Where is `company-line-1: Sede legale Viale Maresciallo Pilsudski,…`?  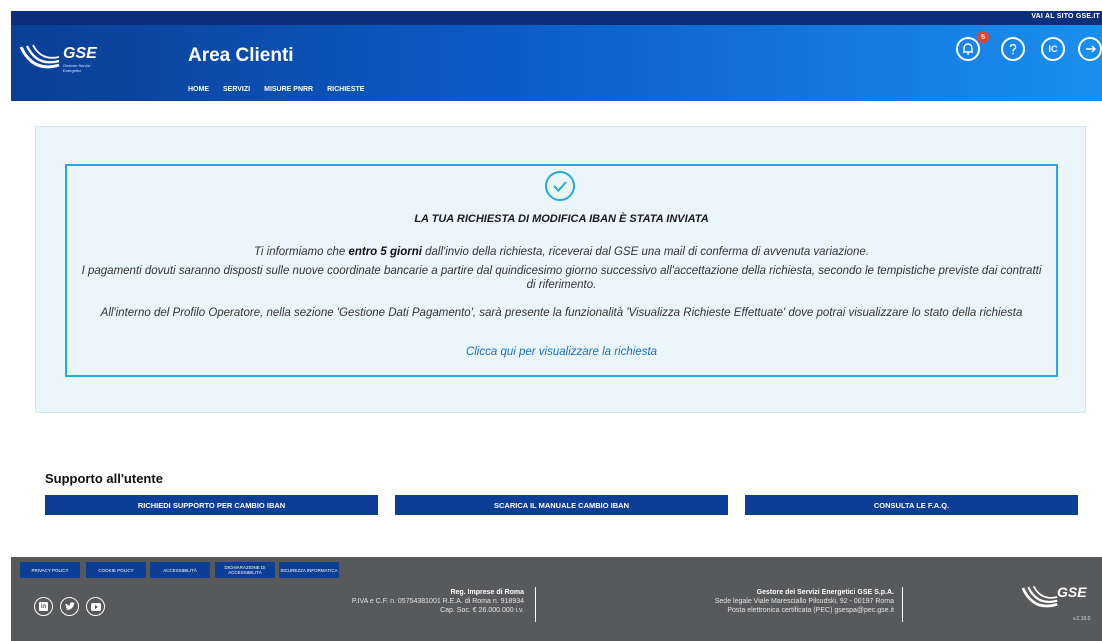
company-line-1: Sede legale Viale Maresciallo Pilsudski,… is located at coordinates (804, 601).